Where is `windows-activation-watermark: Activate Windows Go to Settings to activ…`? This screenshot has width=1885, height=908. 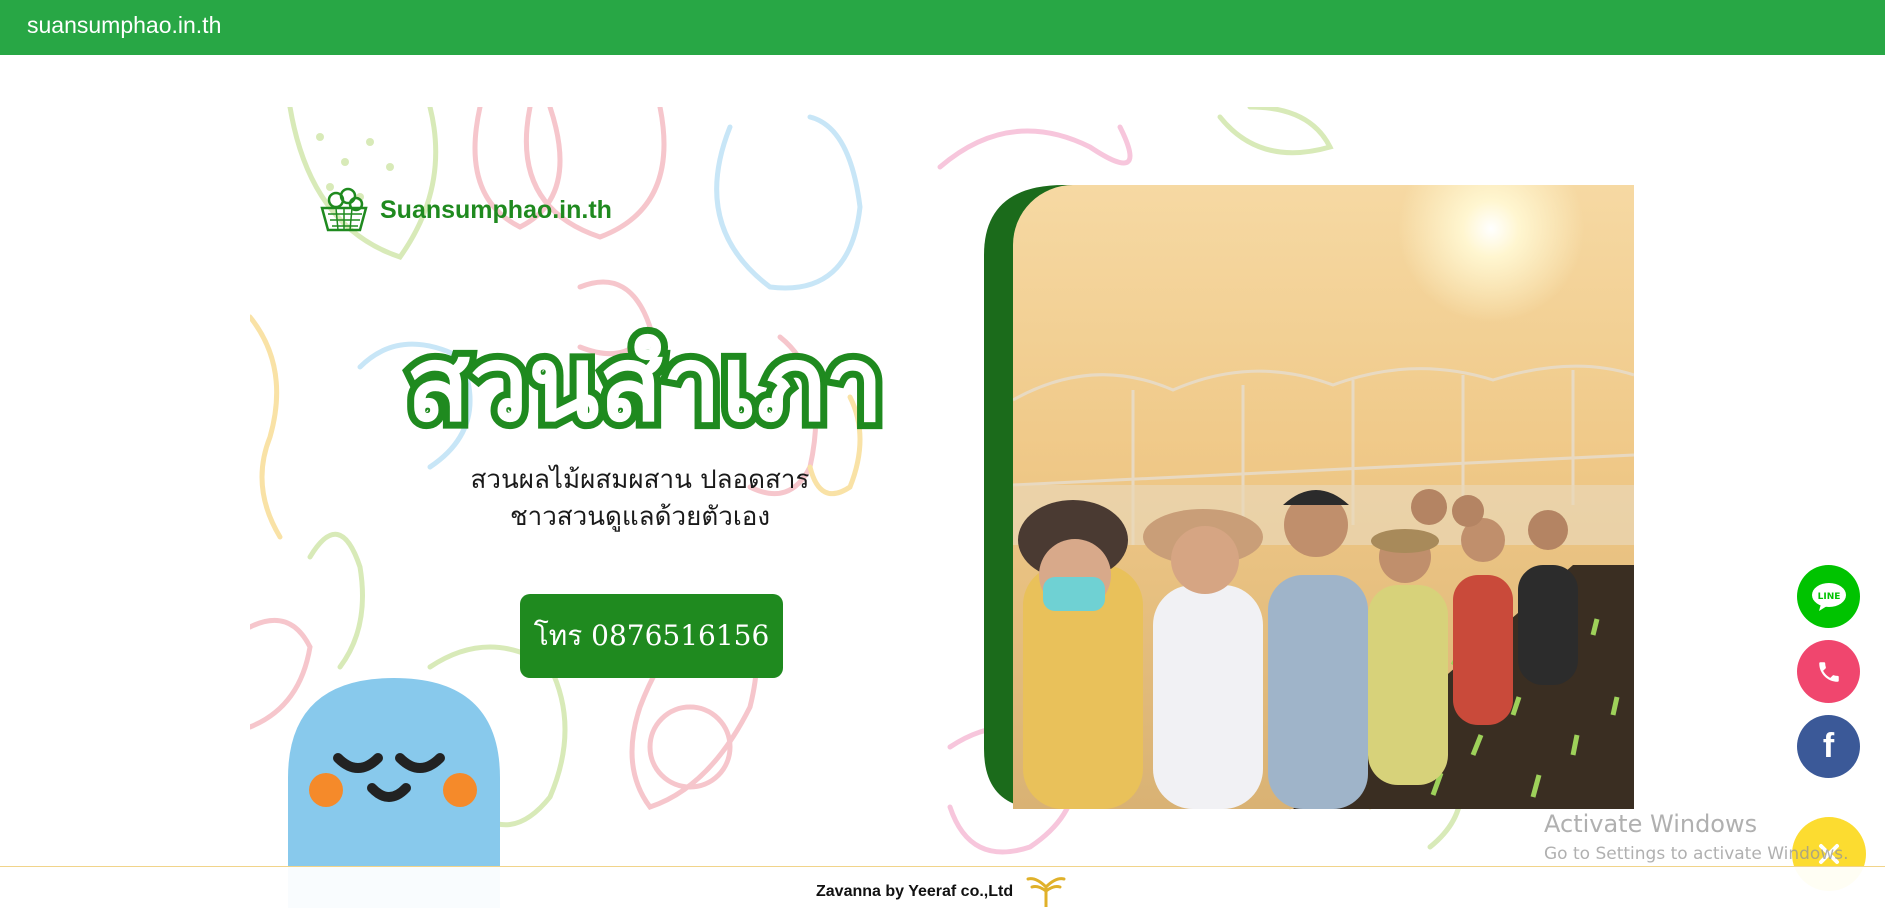
windows-activation-watermark: Activate Windows Go to Settings to activ… is located at coordinates (1696, 837).